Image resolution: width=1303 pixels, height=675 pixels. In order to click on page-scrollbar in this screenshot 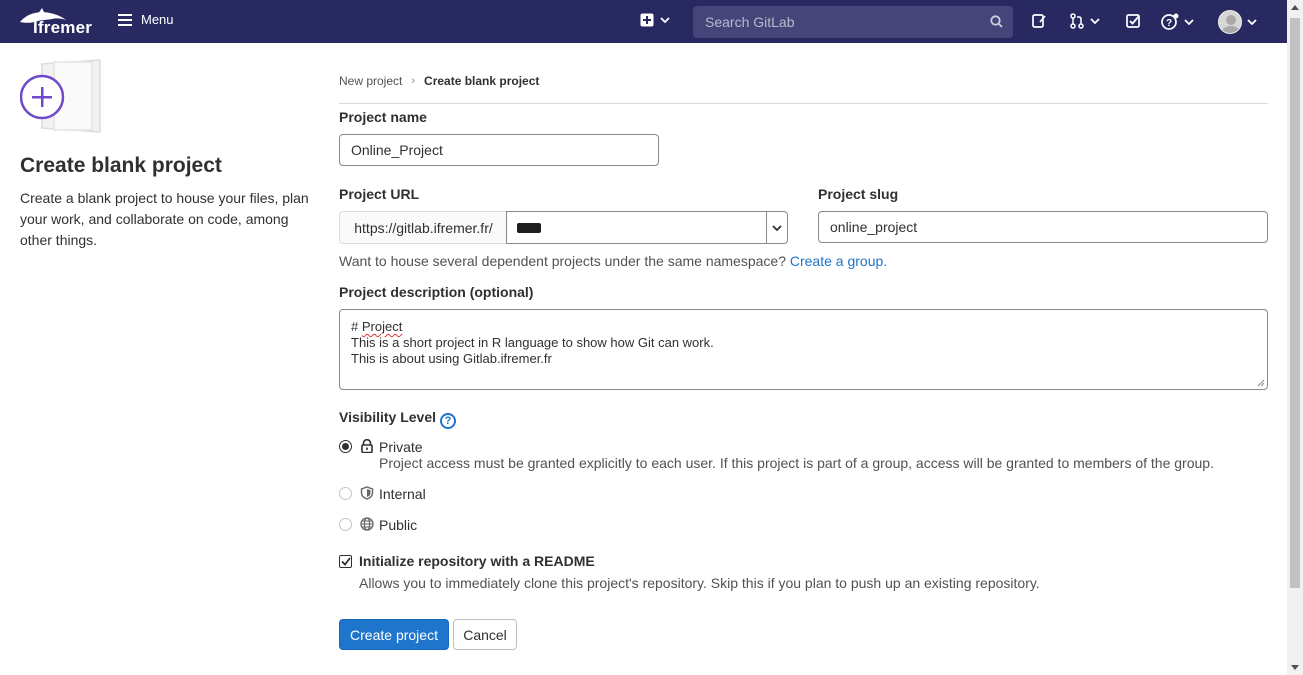, I will do `click(1295, 337)`.